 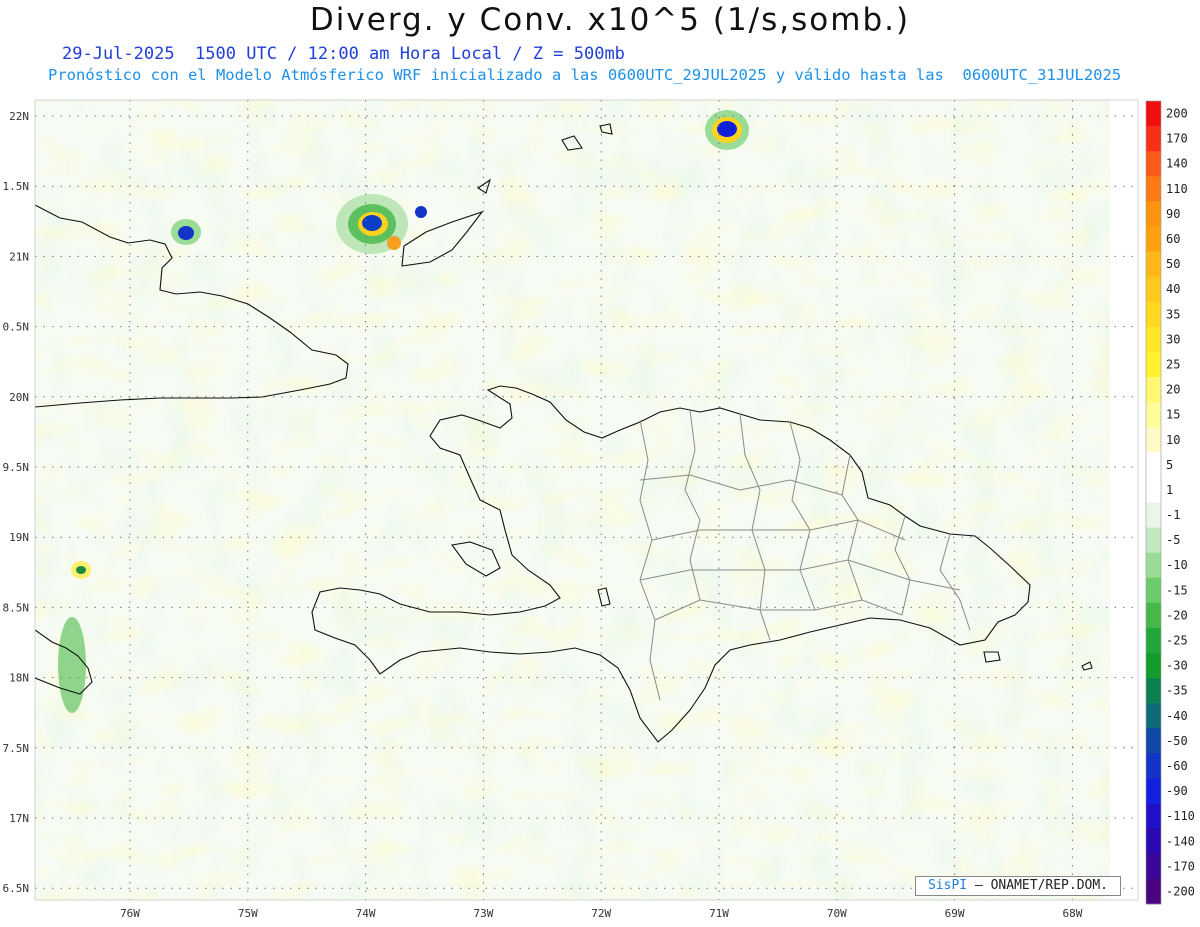 I want to click on longitude-labels: 76W 75W 74W 73W 72W 71W 70W 69W 68W, so click(x=601, y=913).